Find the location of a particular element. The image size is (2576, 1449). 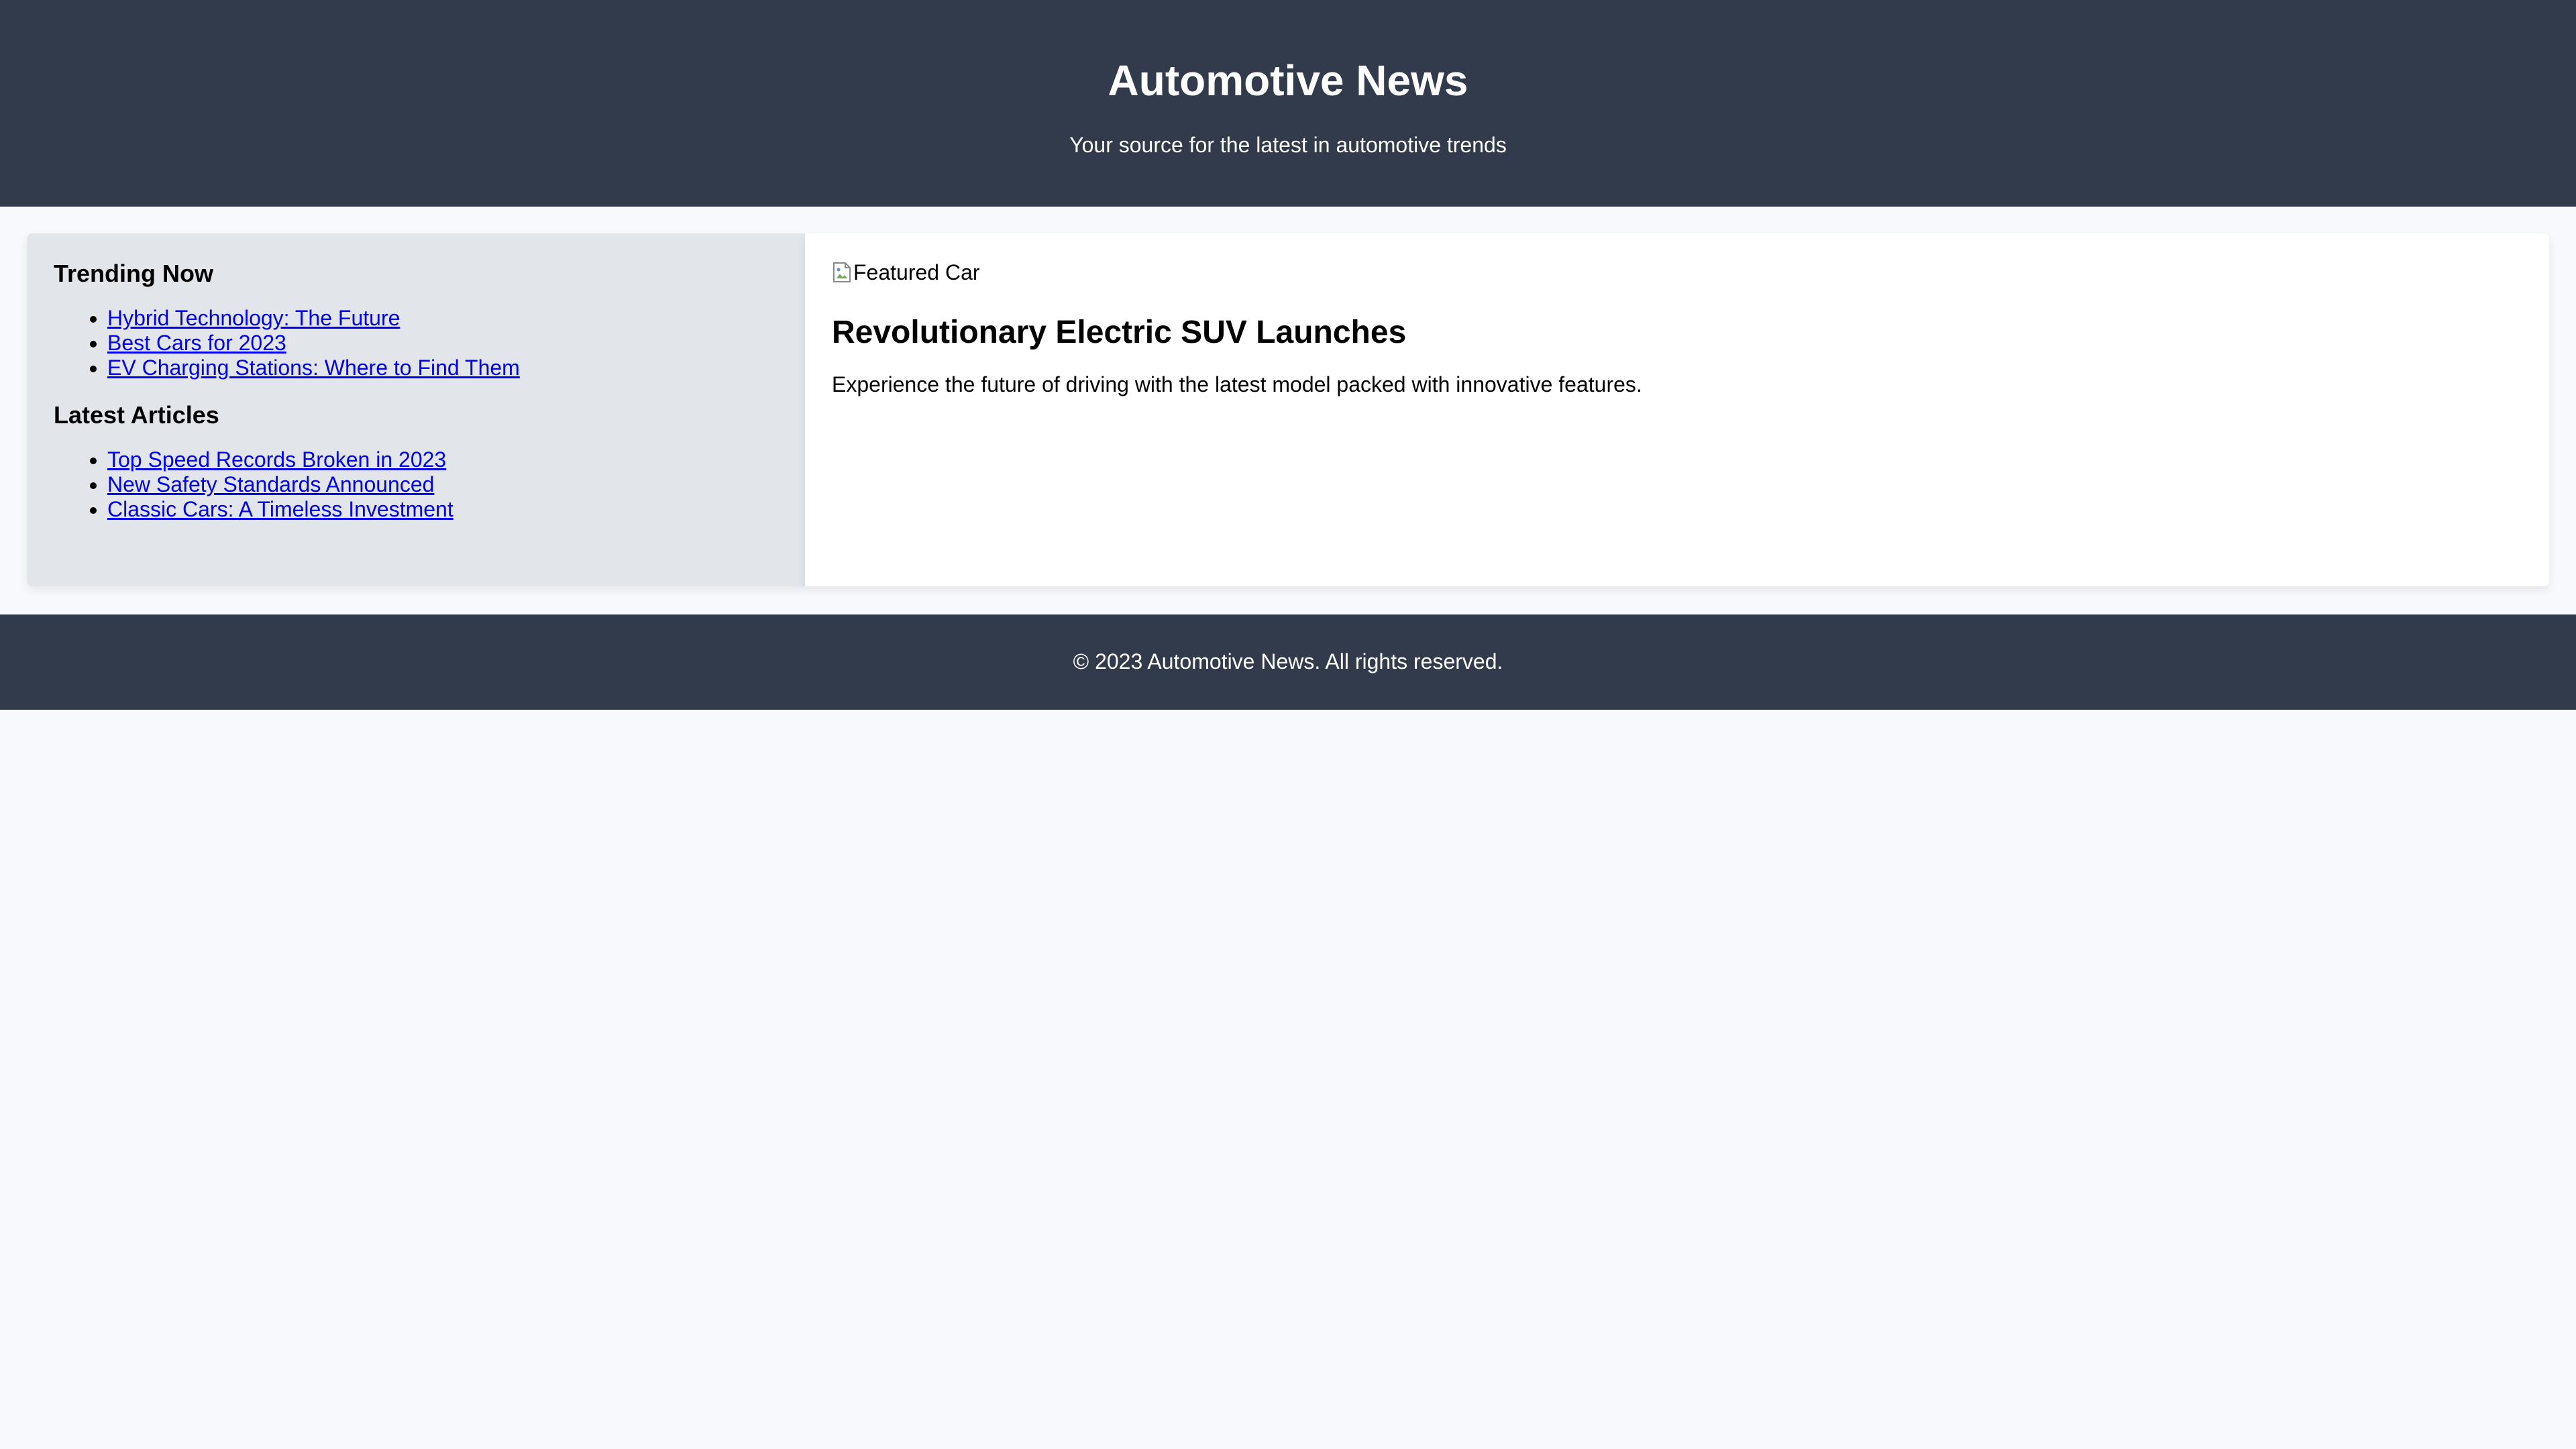

list-item: EV Charging Stations: Where to Find Them is located at coordinates (442, 368).